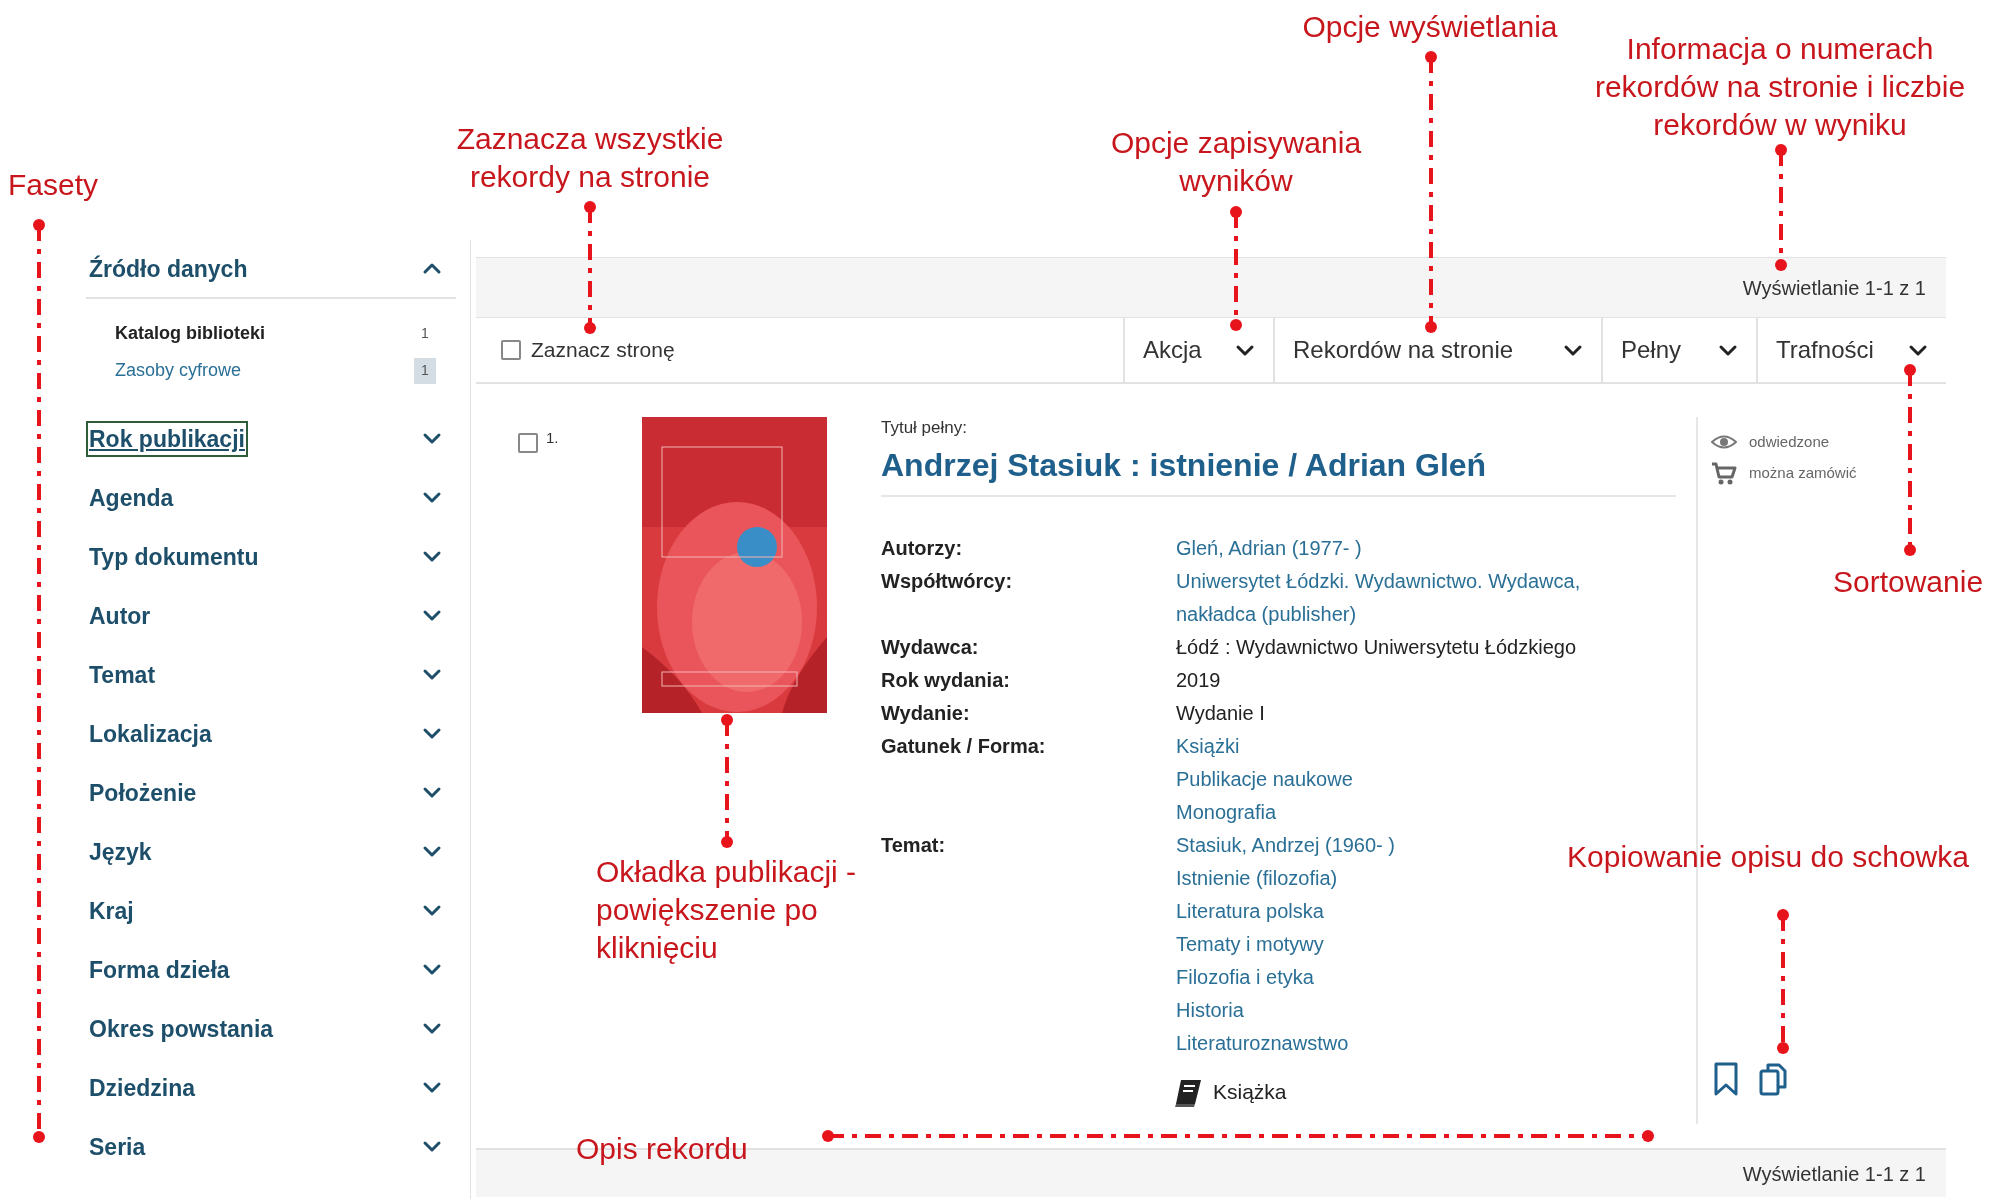 This screenshot has height=1199, width=2002. I want to click on facet-header: Lokalizacja, so click(150, 733).